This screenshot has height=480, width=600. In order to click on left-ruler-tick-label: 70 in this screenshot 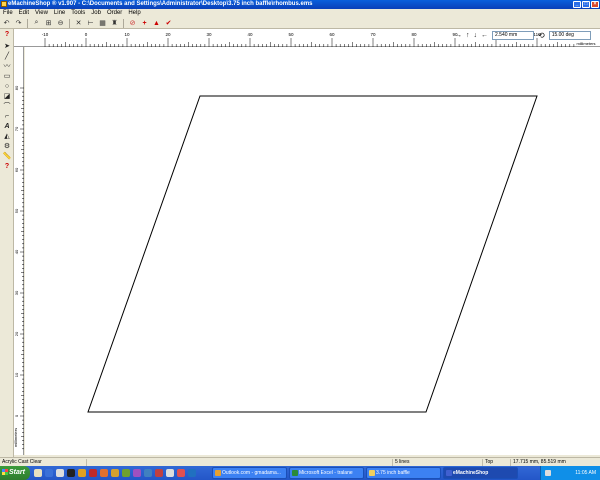, I will do `click(16, 128)`.